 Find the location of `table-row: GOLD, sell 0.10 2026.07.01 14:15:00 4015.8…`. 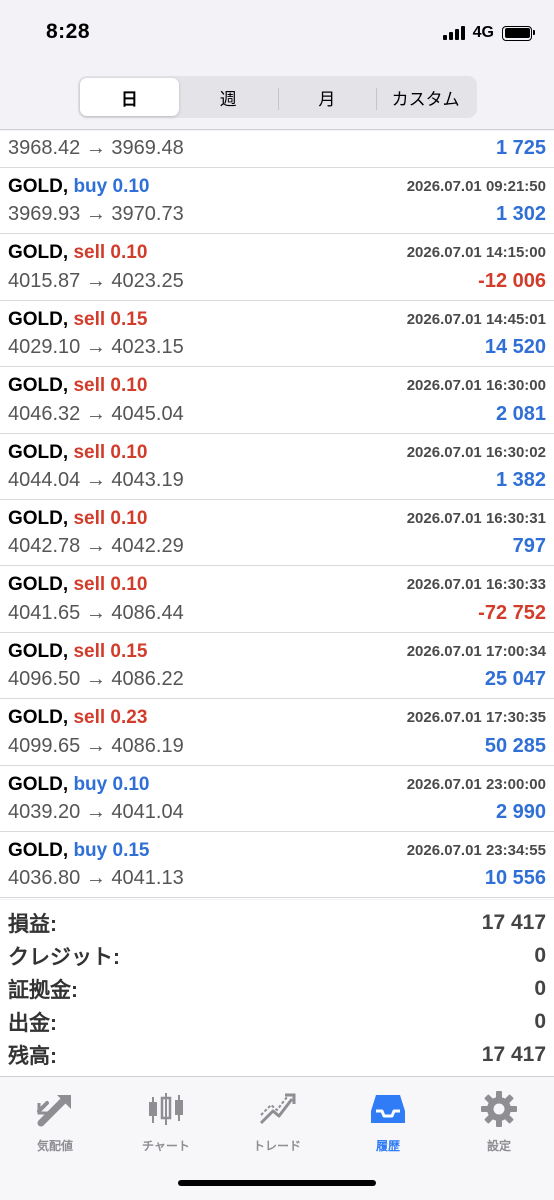

table-row: GOLD, sell 0.10 2026.07.01 14:15:00 4015.8… is located at coordinates (277, 267).